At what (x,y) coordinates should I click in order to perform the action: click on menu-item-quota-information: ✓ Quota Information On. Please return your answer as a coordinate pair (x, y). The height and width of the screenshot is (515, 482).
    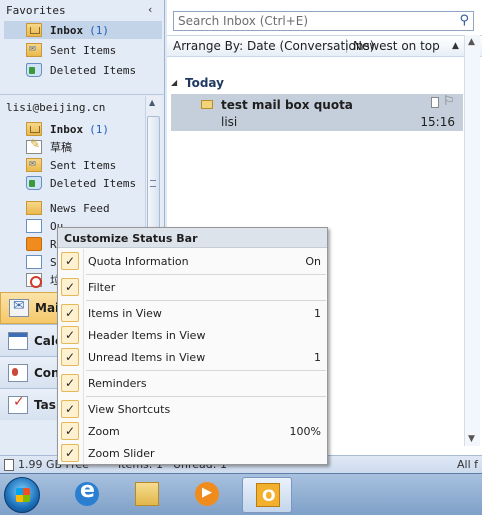
    Looking at the image, I should click on (192, 261).